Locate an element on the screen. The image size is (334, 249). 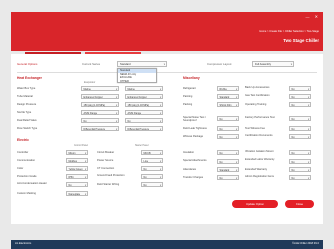
el-select: Line is located at coordinates (152, 161).